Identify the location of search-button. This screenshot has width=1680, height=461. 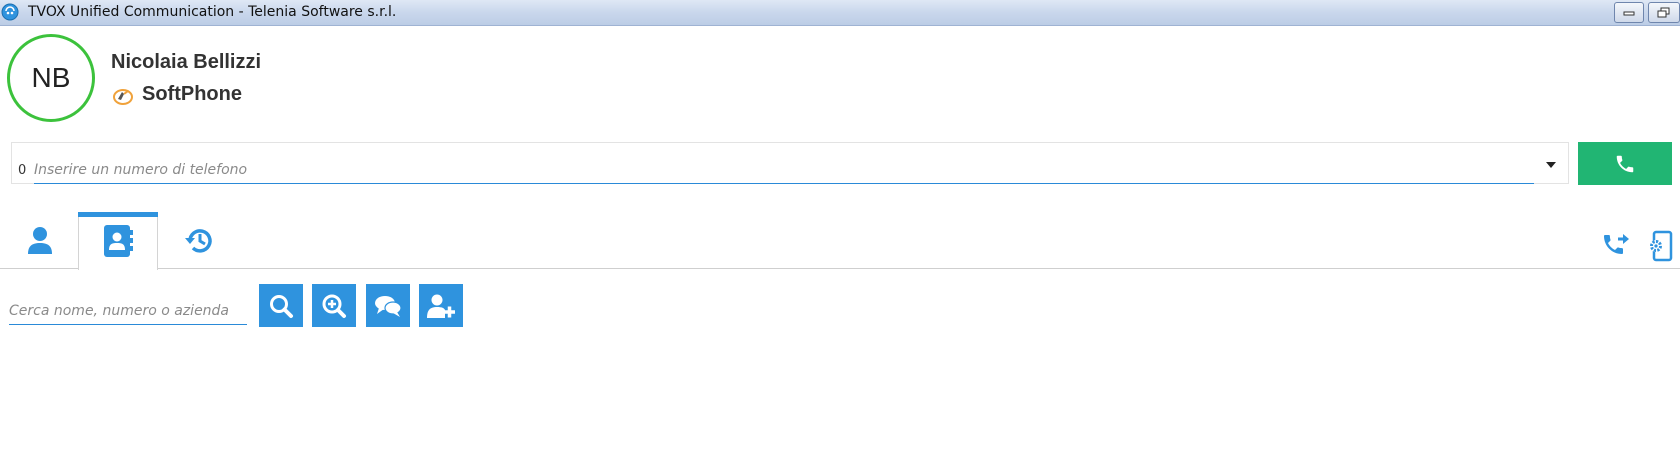
(281, 305).